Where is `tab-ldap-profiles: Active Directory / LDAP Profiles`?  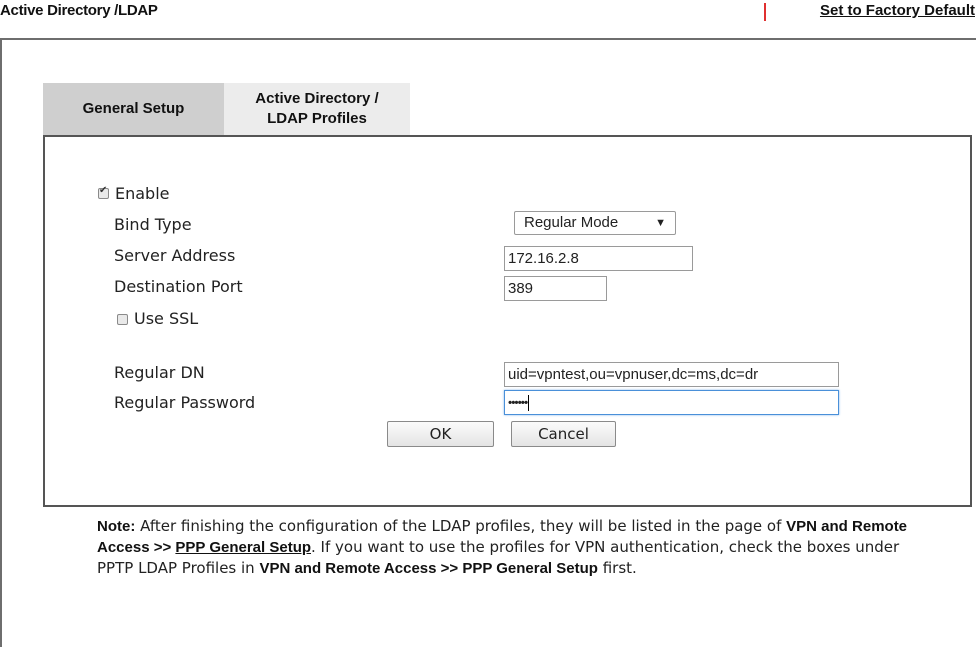 tab-ldap-profiles: Active Directory / LDAP Profiles is located at coordinates (317, 109).